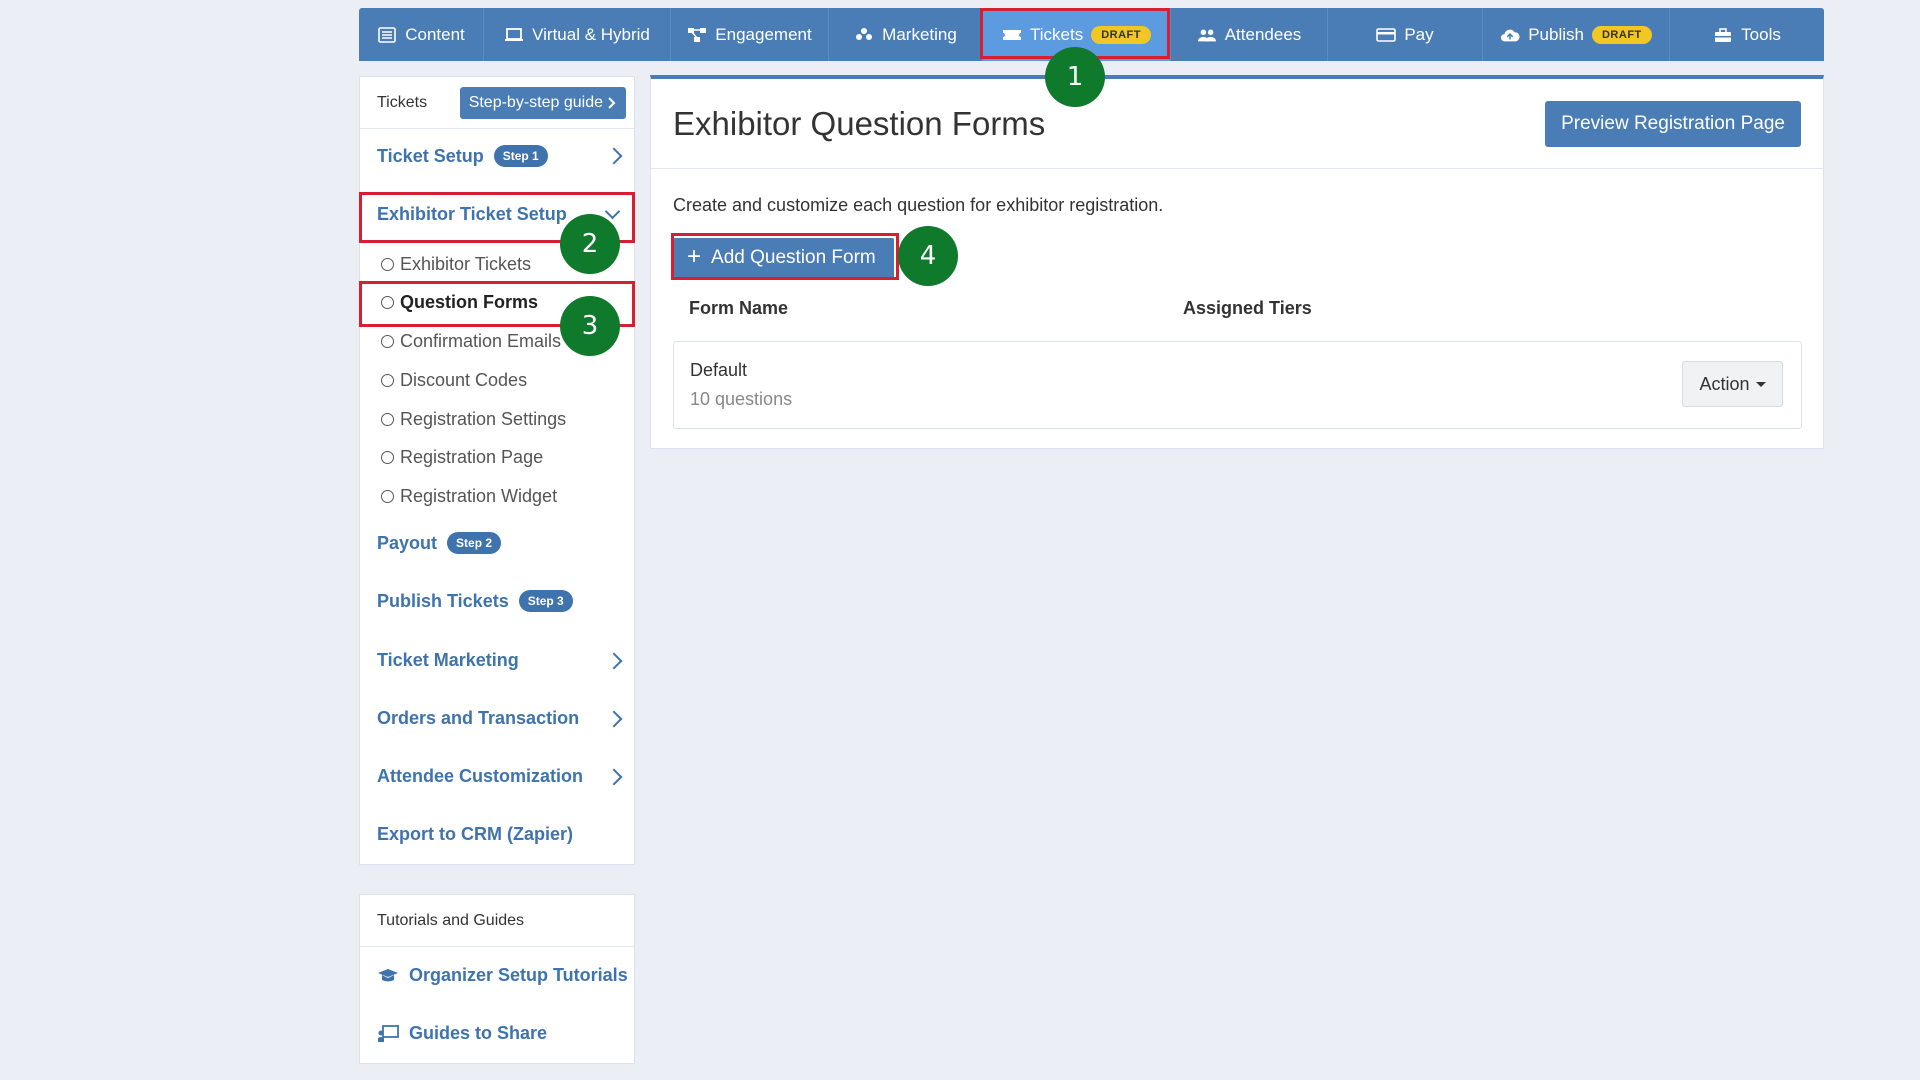  What do you see at coordinates (1237, 385) in the screenshot?
I see `table-row: Default 10 questions Action` at bounding box center [1237, 385].